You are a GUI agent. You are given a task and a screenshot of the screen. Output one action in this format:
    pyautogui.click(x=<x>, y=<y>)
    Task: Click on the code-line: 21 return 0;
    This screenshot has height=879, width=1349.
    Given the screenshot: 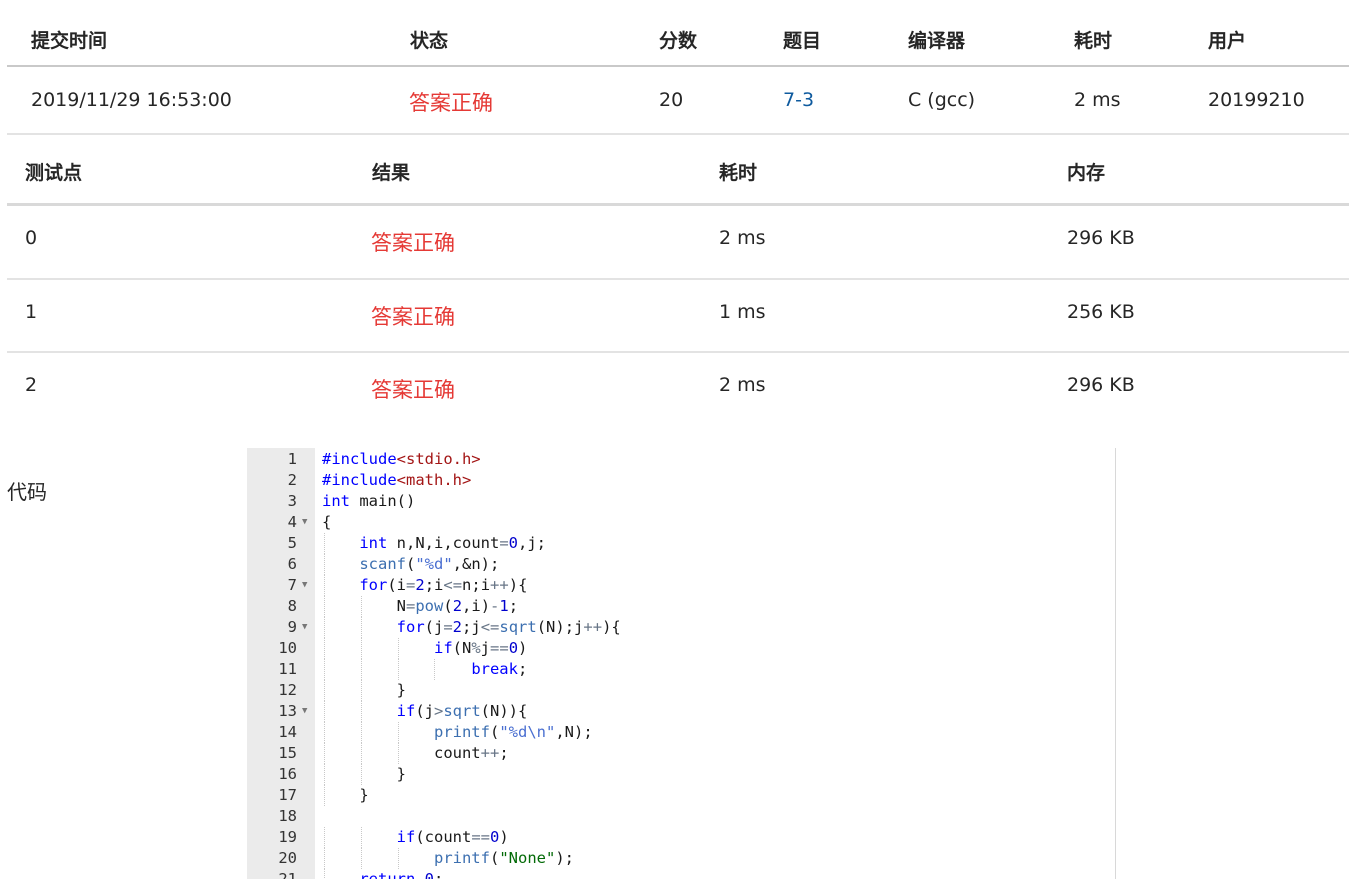 What is the action you would take?
    pyautogui.click(x=681, y=874)
    